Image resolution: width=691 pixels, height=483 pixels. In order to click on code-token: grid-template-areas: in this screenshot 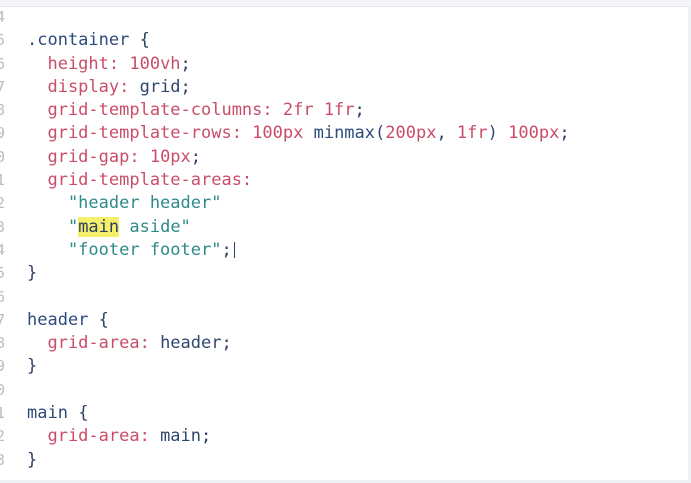, I will do `click(140, 180)`.